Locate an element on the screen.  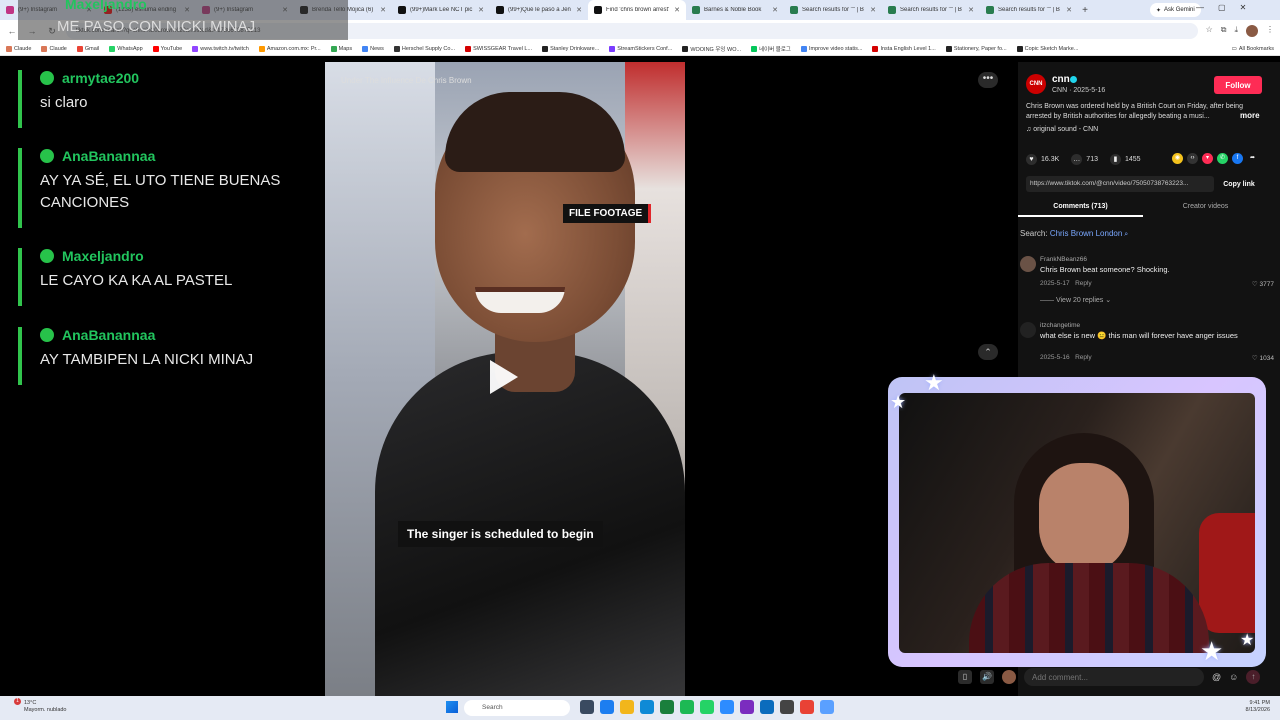
spotify-icon is located at coordinates (687, 707).